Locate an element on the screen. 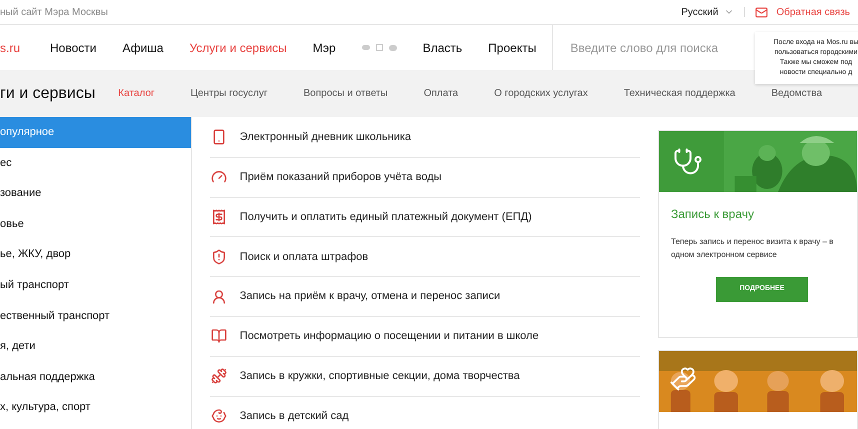 This screenshot has width=858, height=429. category-item: альная поддержка is located at coordinates (95, 377).